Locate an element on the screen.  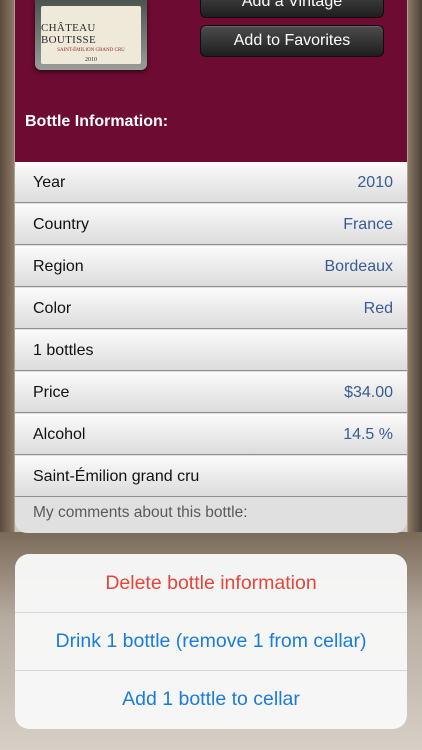
row-label: Country is located at coordinates (61, 224).